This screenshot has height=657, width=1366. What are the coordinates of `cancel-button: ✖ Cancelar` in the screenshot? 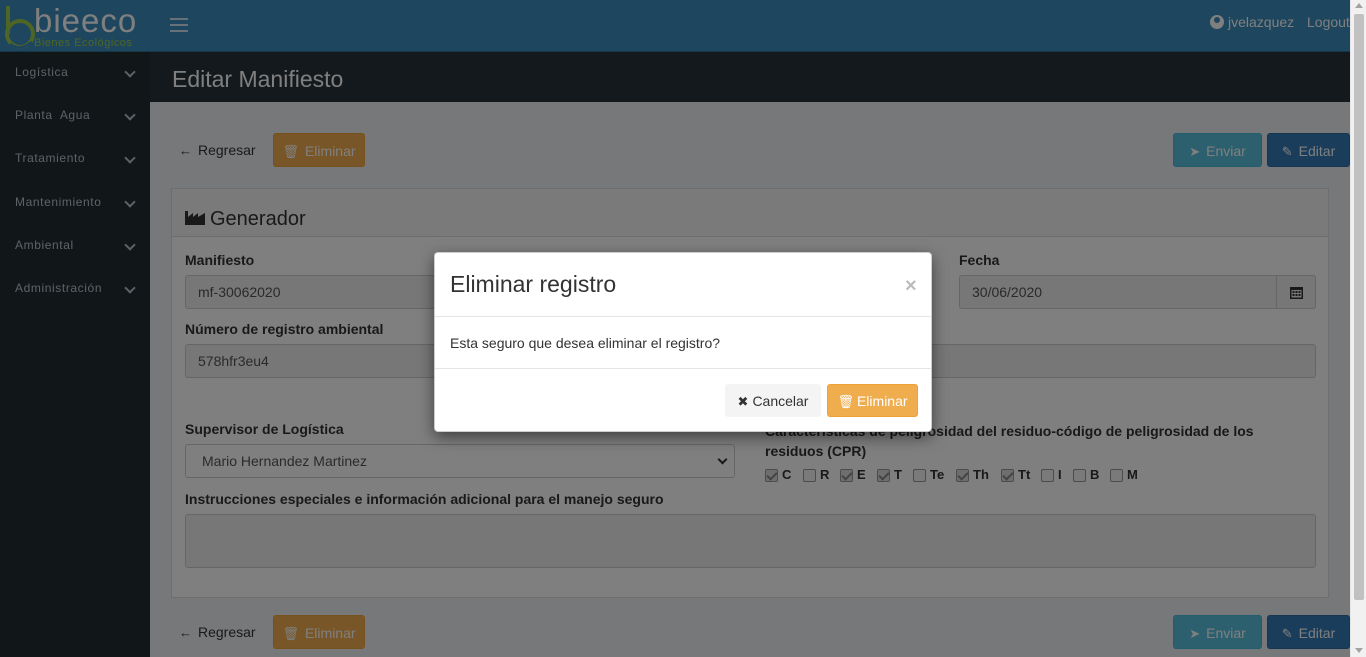 It's located at (773, 400).